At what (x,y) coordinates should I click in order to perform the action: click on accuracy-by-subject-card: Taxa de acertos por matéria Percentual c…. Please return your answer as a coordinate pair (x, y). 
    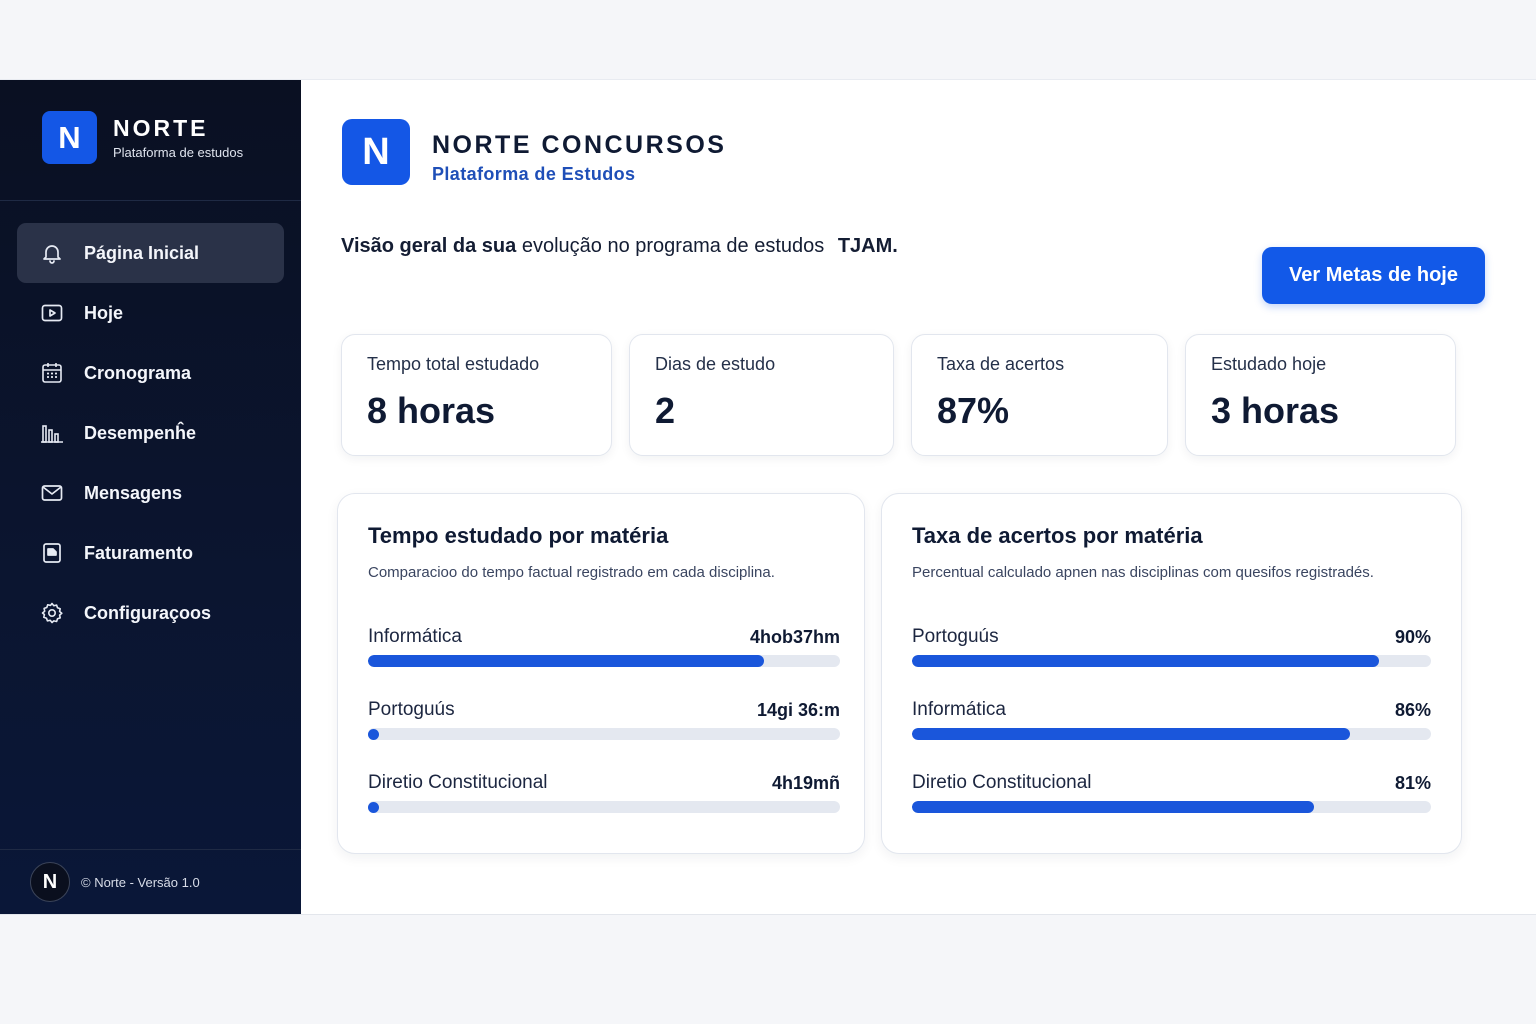
    Looking at the image, I should click on (1171, 673).